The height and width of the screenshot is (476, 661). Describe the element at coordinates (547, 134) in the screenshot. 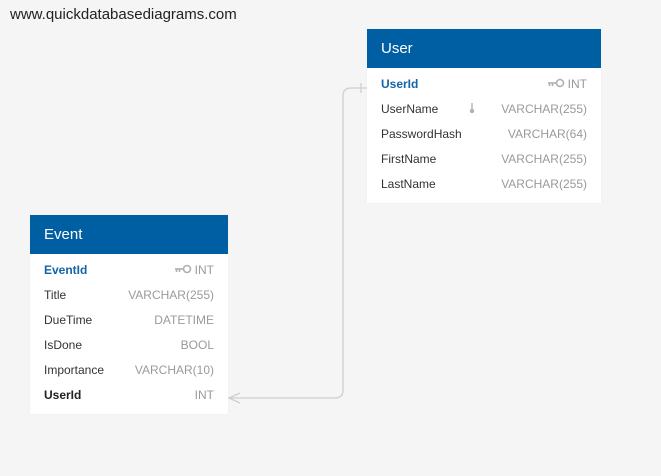

I see `field-type: VARCHAR(64)` at that location.